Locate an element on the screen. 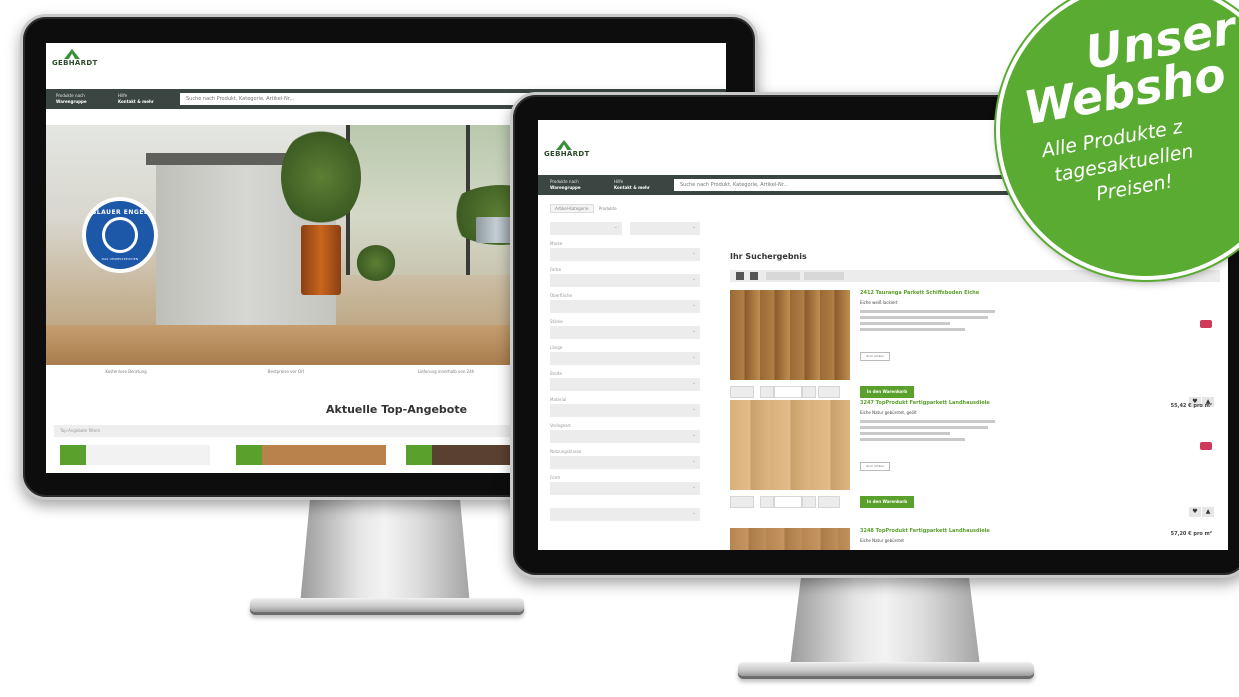  hero-fruit-bowl is located at coordinates (376, 263).